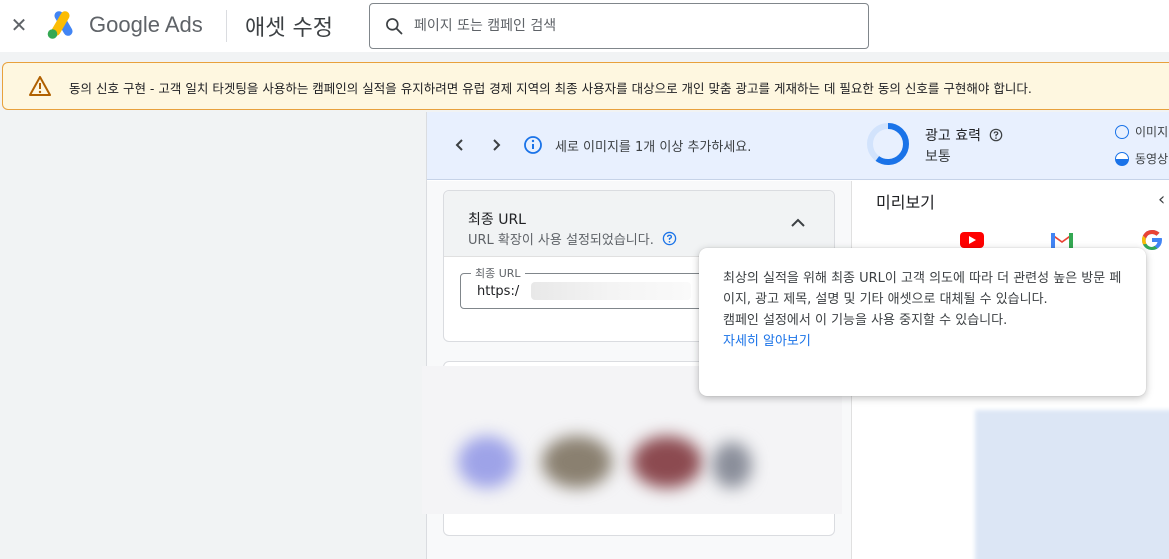  I want to click on search-box, so click(619, 26).